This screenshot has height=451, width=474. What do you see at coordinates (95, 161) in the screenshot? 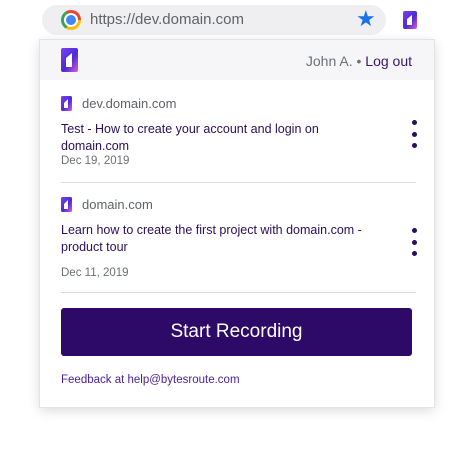
I see `recording-date: Dec 19, 2019` at bounding box center [95, 161].